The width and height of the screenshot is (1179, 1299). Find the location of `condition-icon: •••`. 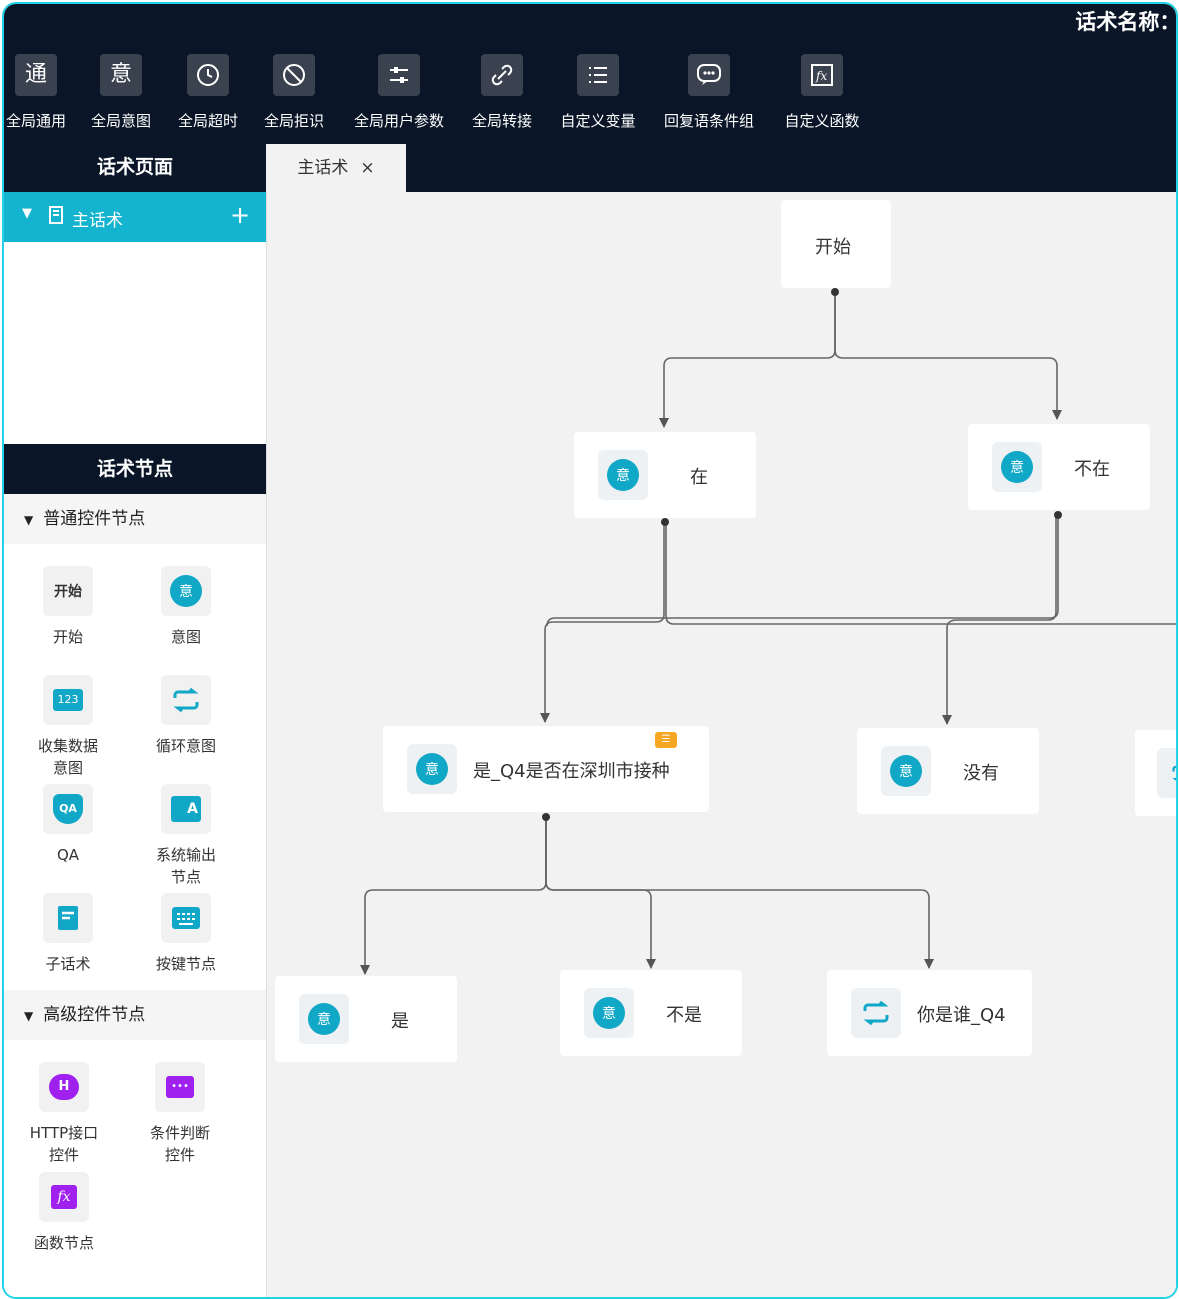

condition-icon: ••• is located at coordinates (180, 1087).